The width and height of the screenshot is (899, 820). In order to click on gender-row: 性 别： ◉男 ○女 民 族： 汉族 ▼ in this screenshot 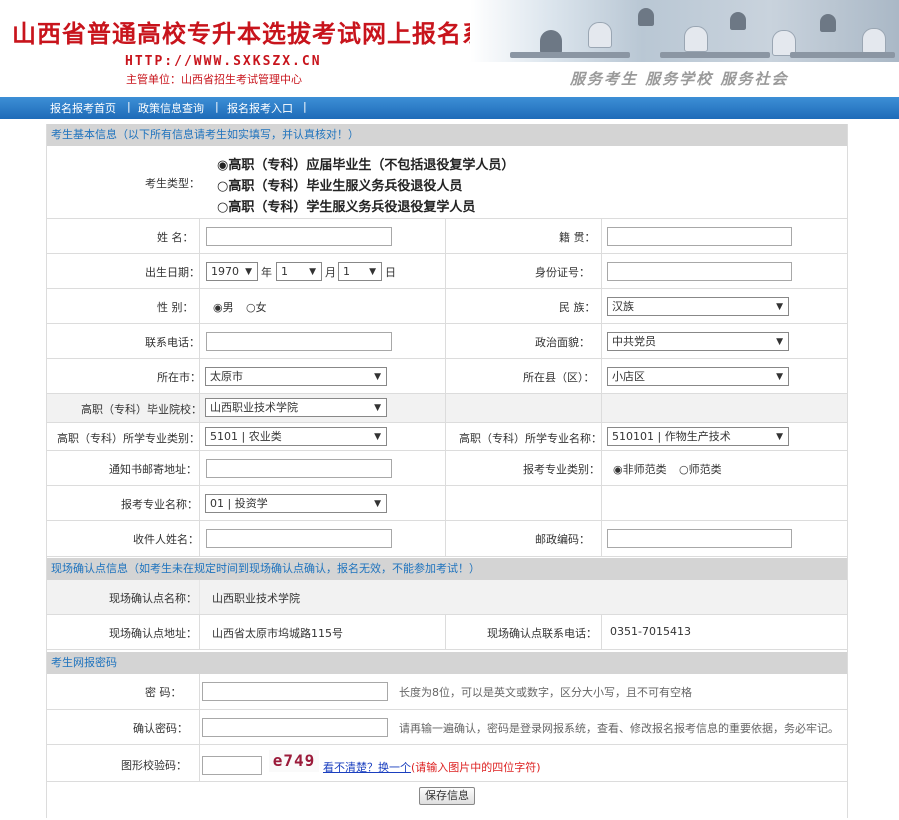, I will do `click(447, 306)`.